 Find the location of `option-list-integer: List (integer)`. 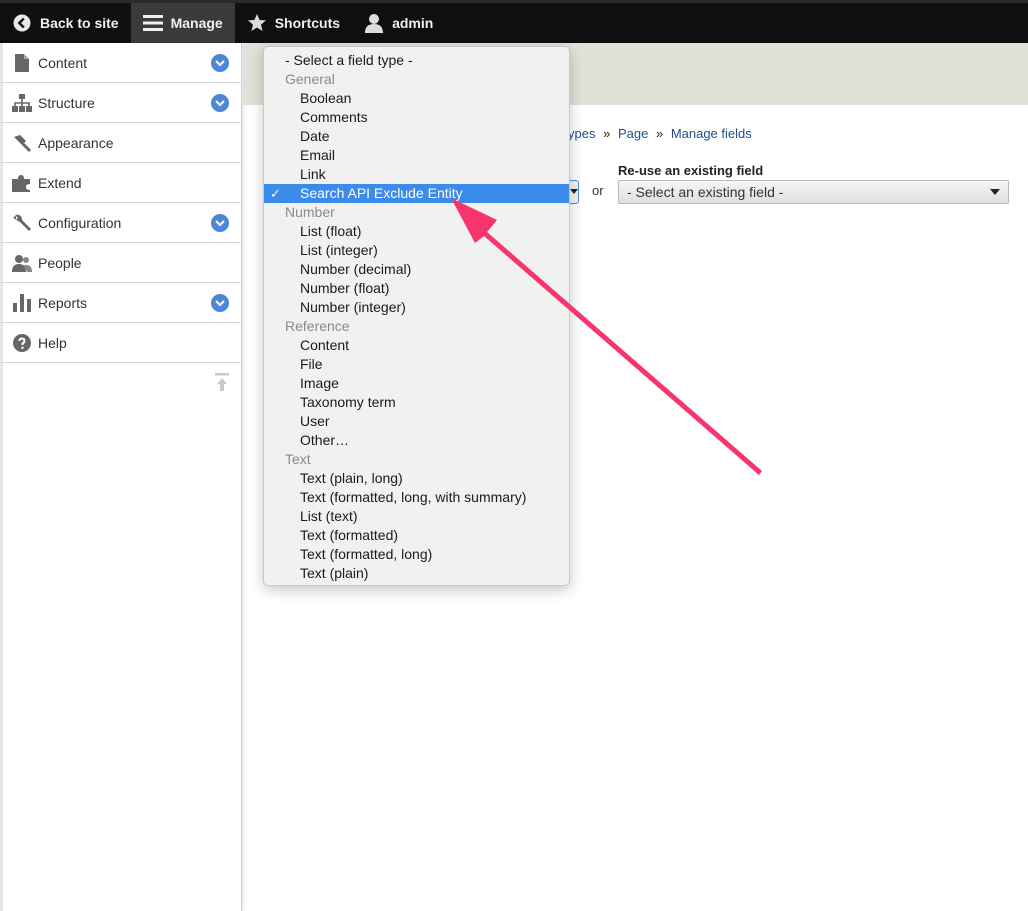

option-list-integer: List (integer) is located at coordinates (416, 250).